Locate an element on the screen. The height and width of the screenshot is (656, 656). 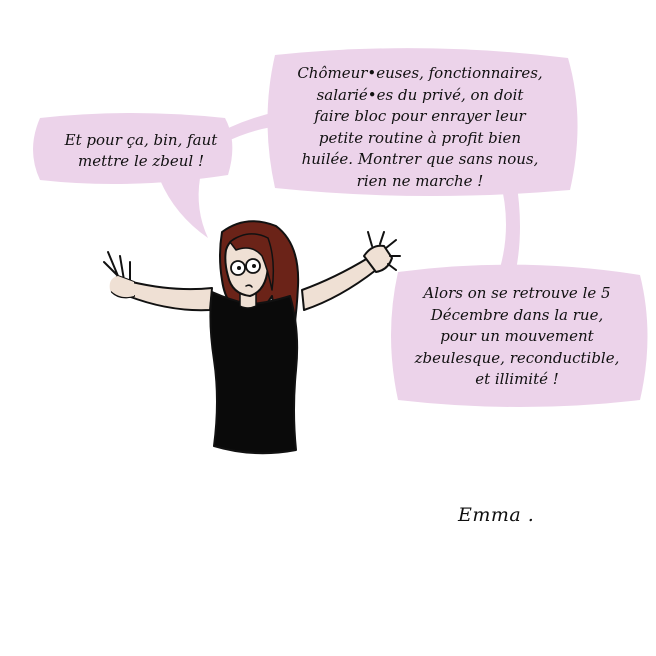
bubble-top-line: huilée. Montrer que sans nous, is located at coordinates (420, 159).